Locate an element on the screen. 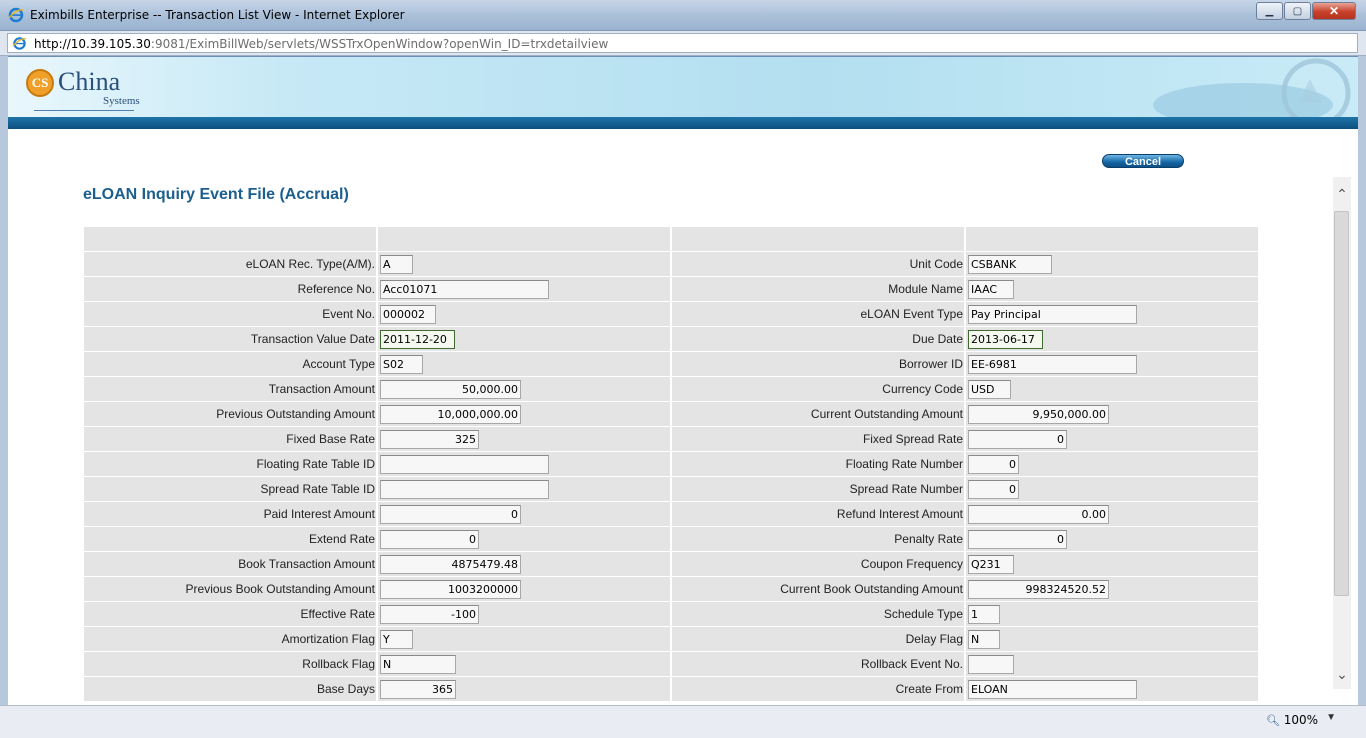 Image resolution: width=1366 pixels, height=738 pixels. scroll-thumb is located at coordinates (1341, 403).